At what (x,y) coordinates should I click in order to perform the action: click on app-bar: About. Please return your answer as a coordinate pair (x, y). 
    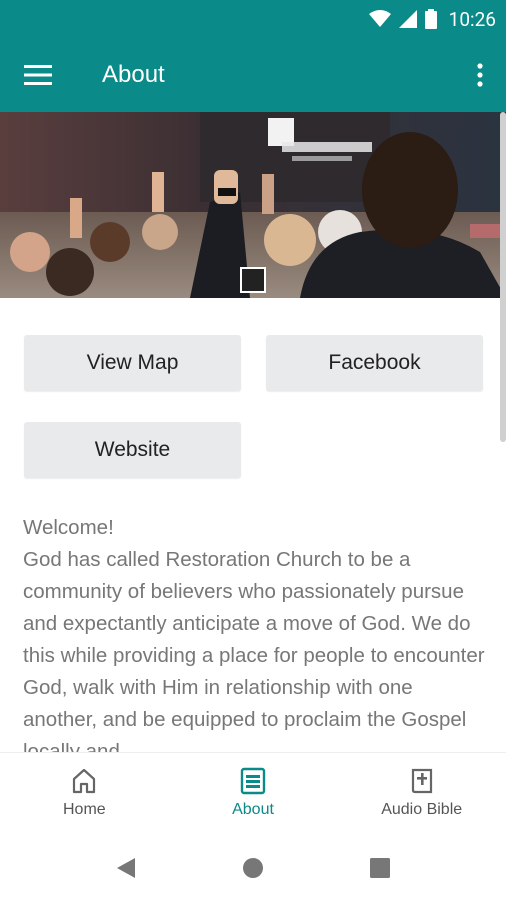
    Looking at the image, I should click on (253, 75).